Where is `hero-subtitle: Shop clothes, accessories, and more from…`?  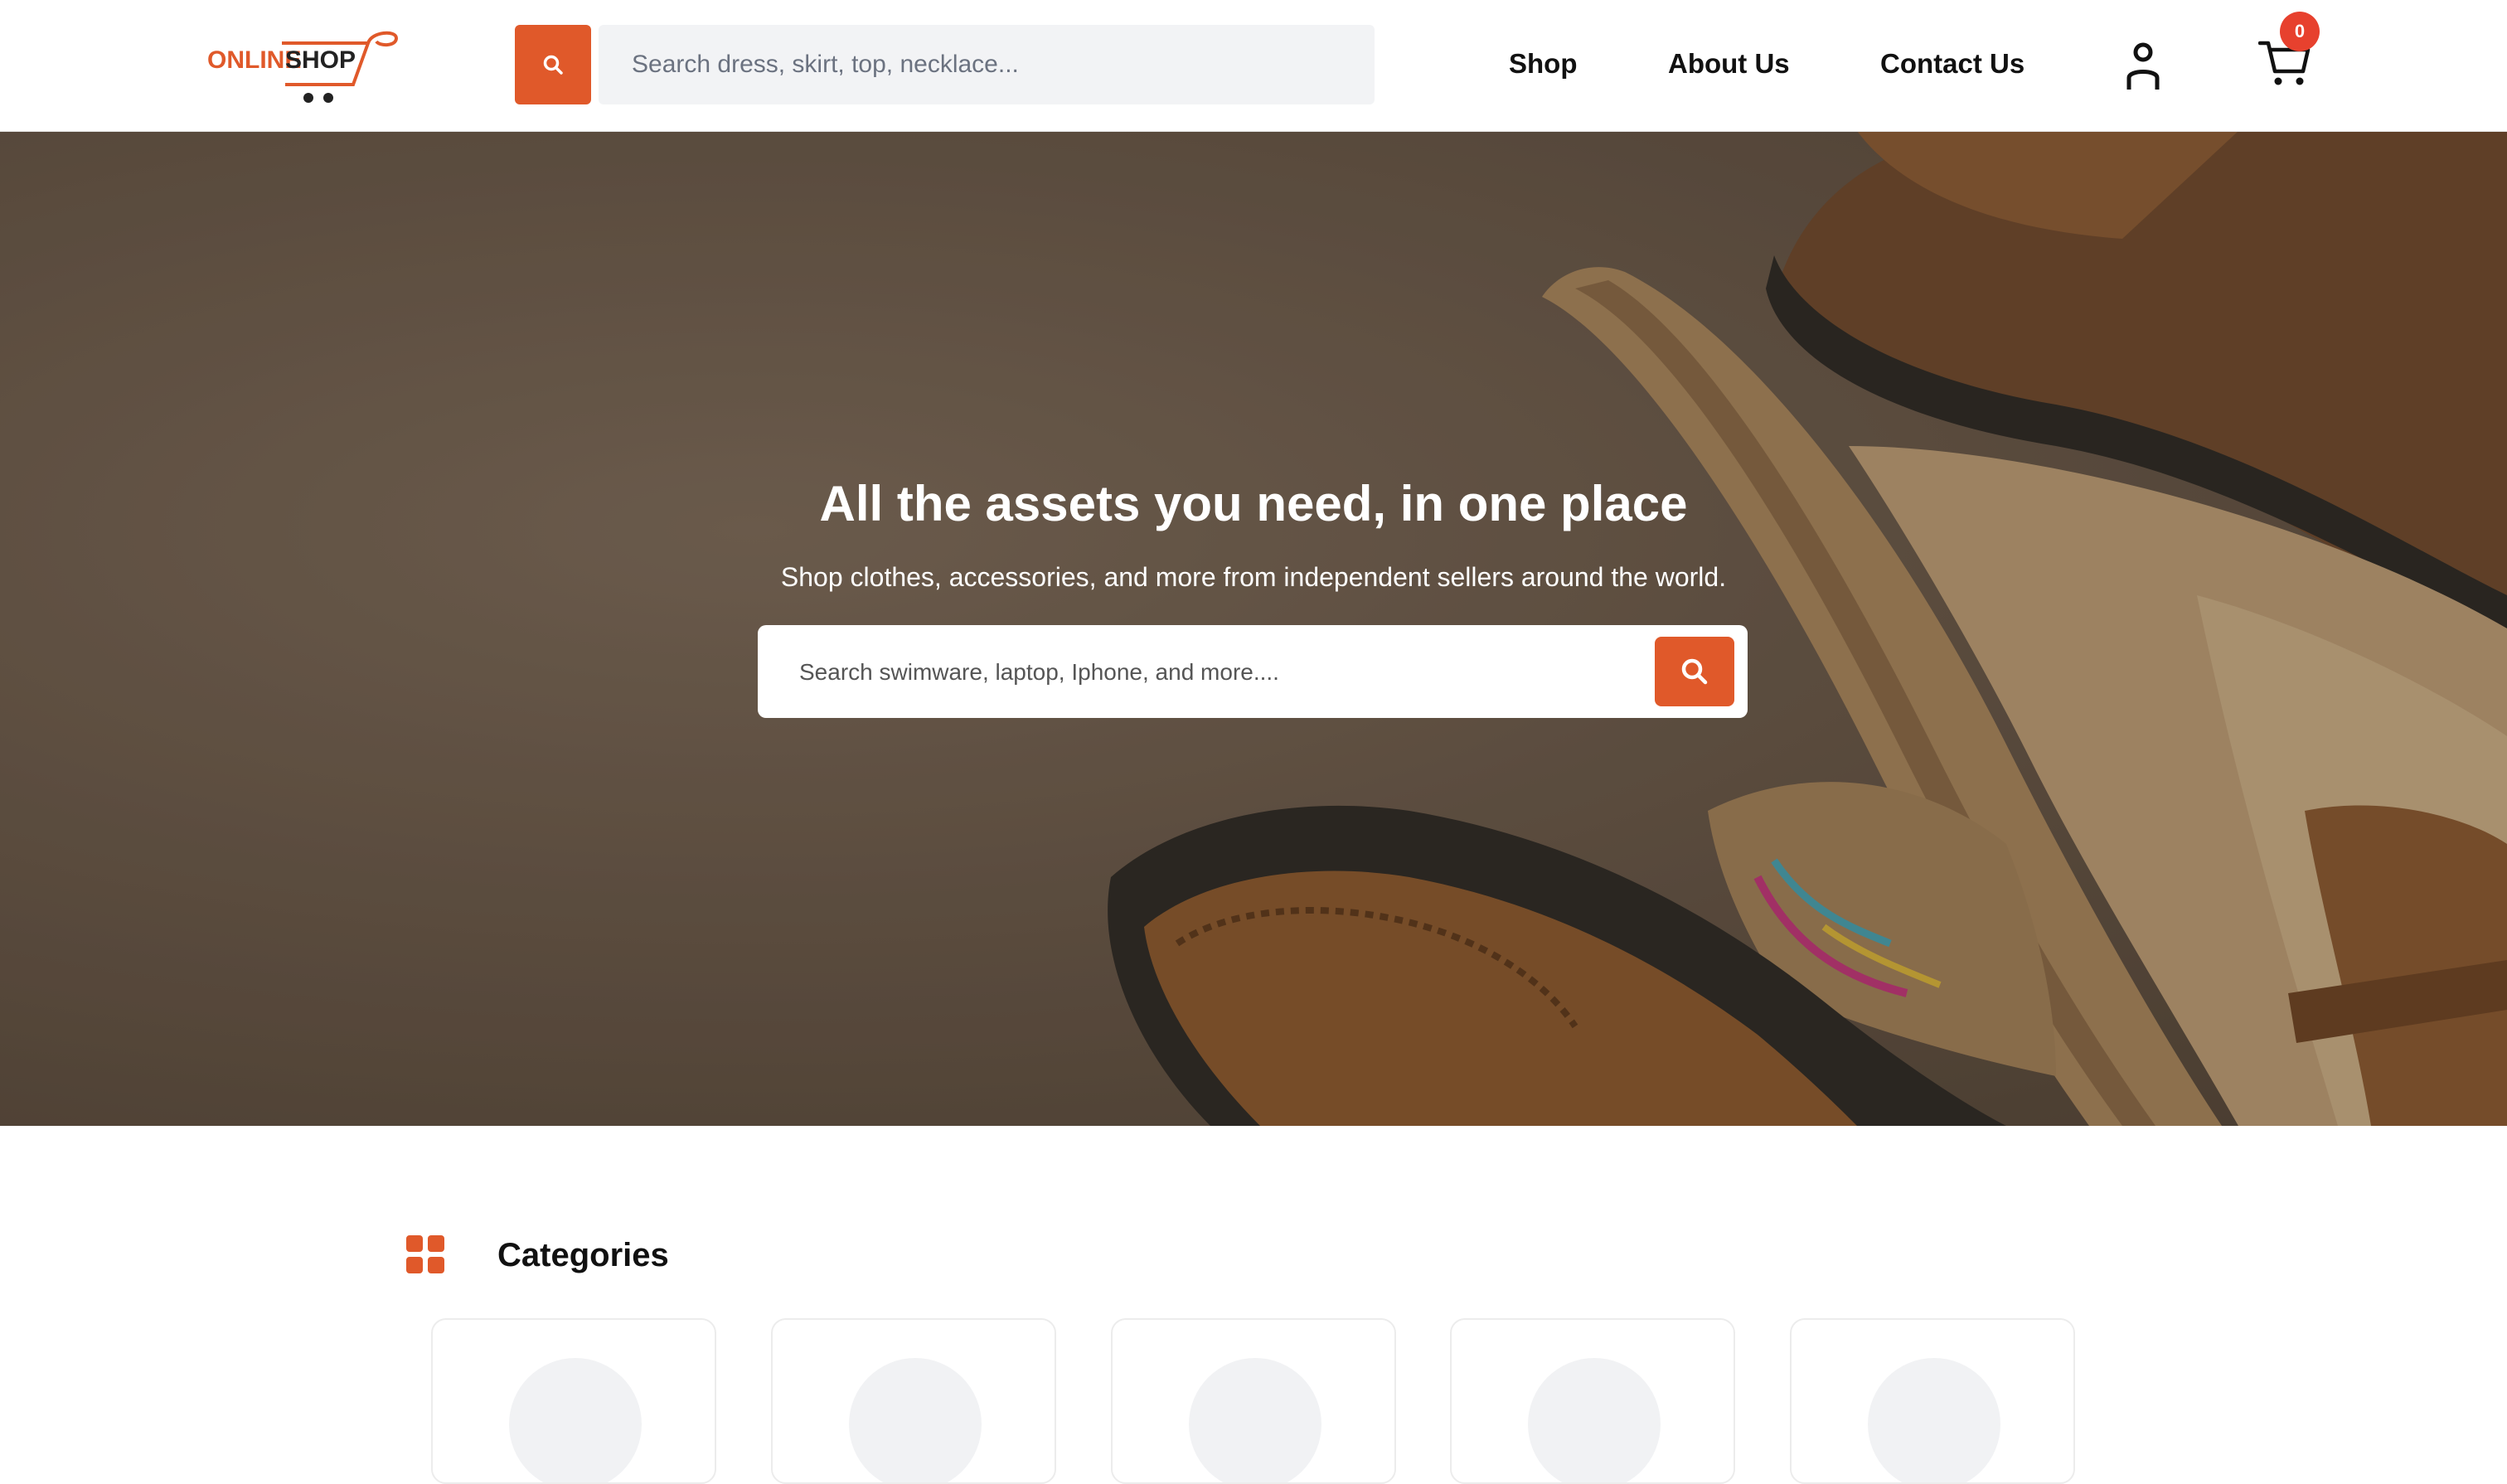 hero-subtitle: Shop clothes, accessories, and more from… is located at coordinates (1253, 577).